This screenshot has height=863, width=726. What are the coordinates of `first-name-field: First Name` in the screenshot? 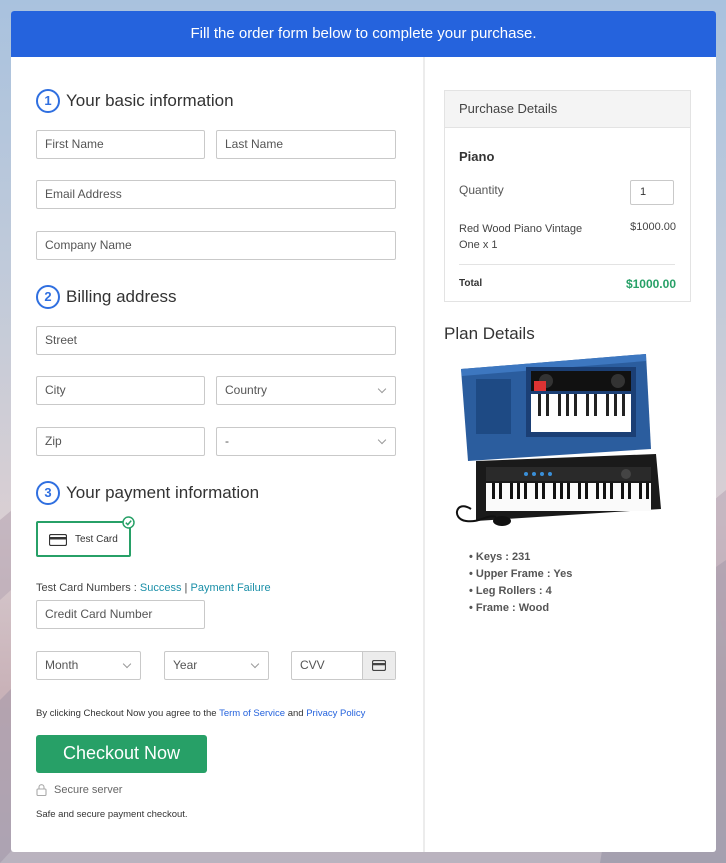 It's located at (120, 144).